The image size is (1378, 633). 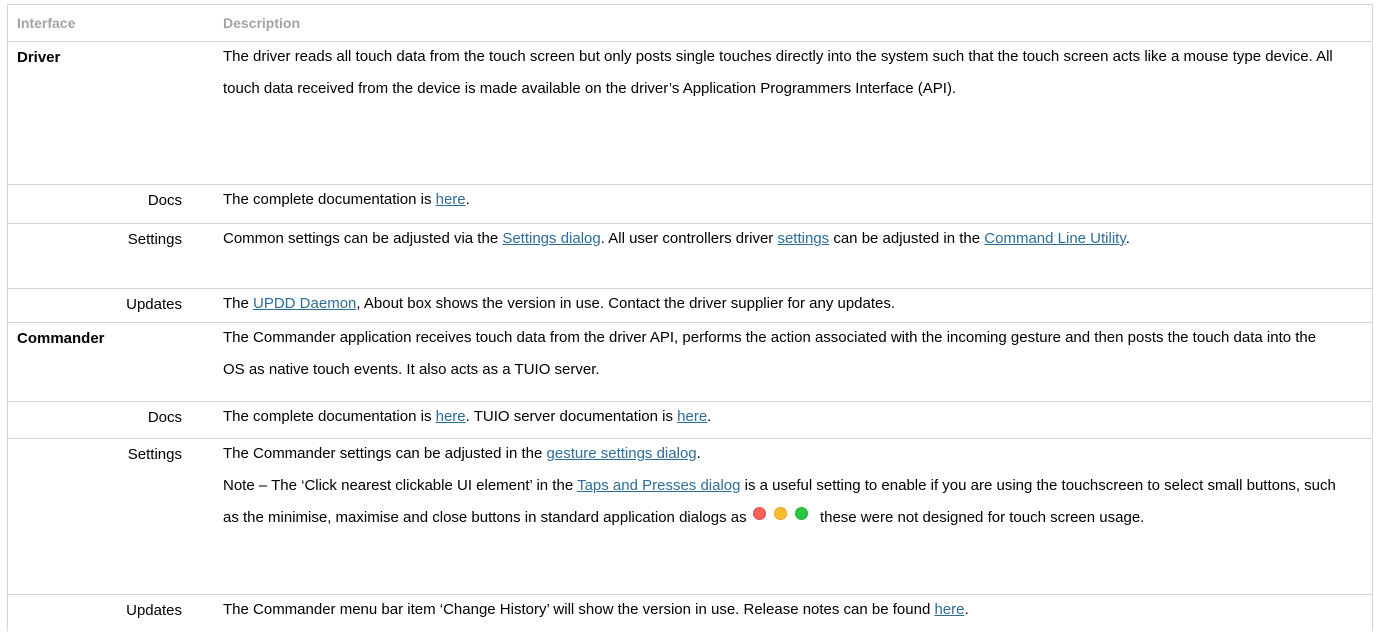 What do you see at coordinates (451, 416) in the screenshot?
I see `commander-docs-link: here` at bounding box center [451, 416].